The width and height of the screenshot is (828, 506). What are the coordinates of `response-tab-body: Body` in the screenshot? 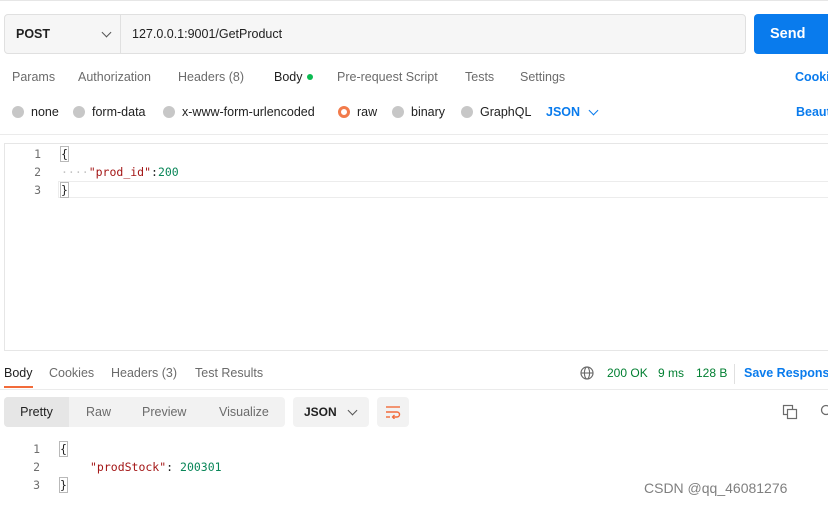 It's located at (18, 377).